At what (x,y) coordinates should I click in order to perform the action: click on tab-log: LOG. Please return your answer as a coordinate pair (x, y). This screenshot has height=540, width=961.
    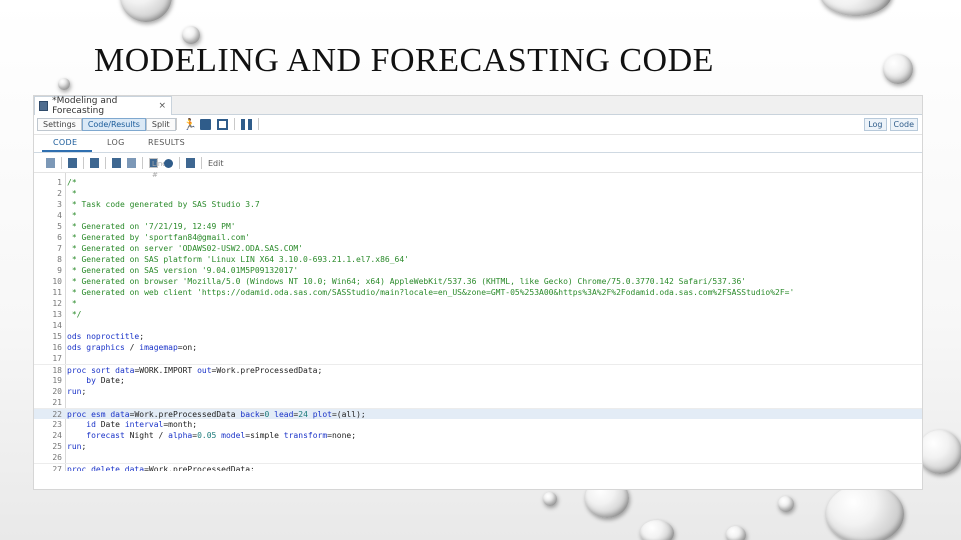
    Looking at the image, I should click on (116, 142).